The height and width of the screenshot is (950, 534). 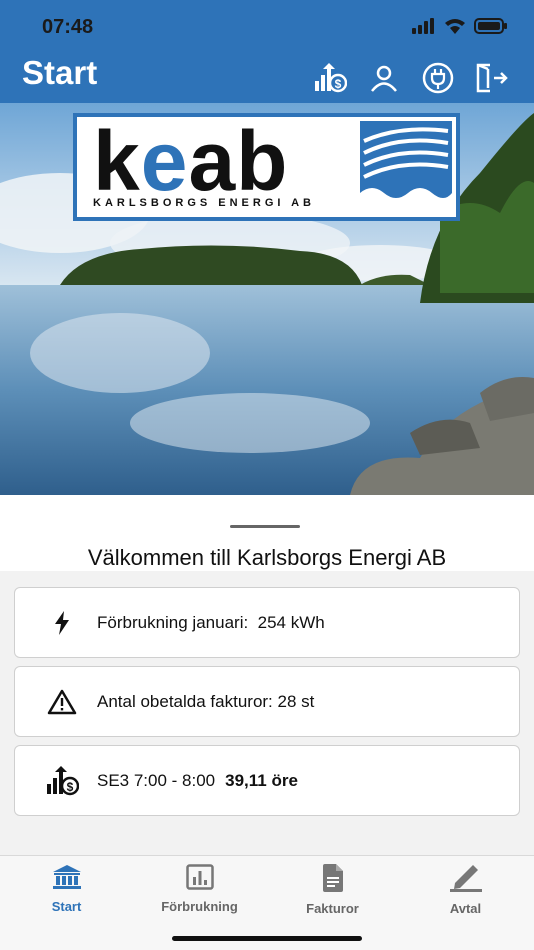 I want to click on logo-wordmark: keab, so click(x=191, y=161).